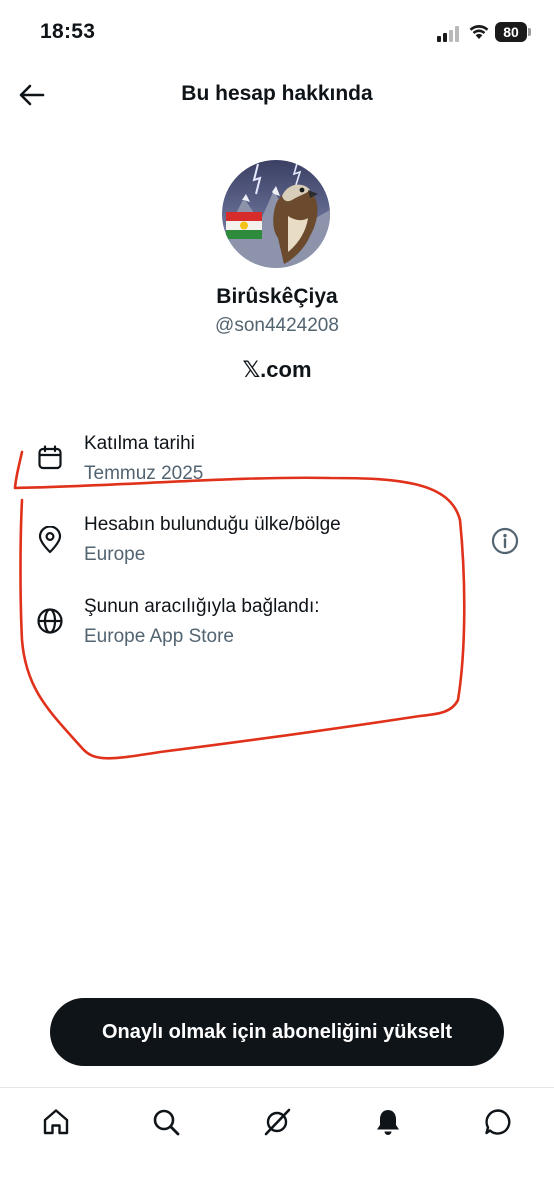  What do you see at coordinates (144, 473) in the screenshot?
I see `join-date-value: Temmuz 2025` at bounding box center [144, 473].